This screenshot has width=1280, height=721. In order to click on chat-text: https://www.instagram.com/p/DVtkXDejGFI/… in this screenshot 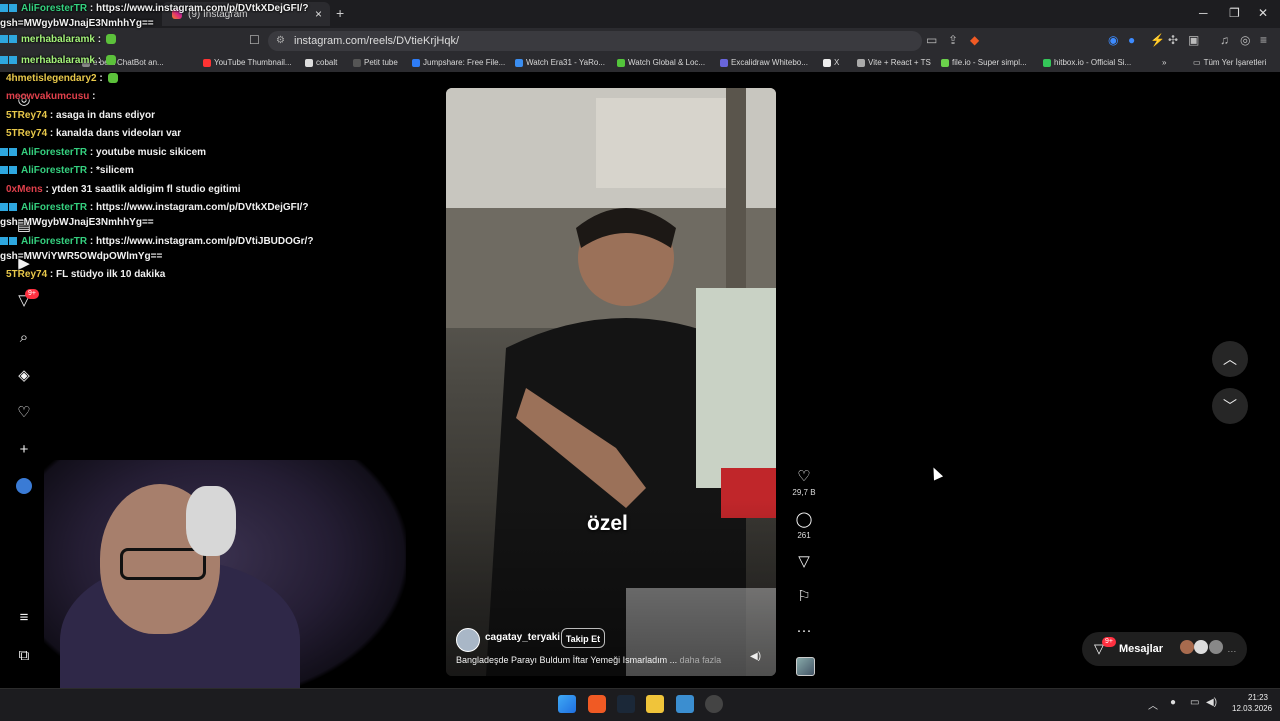, I will do `click(202, 8)`.